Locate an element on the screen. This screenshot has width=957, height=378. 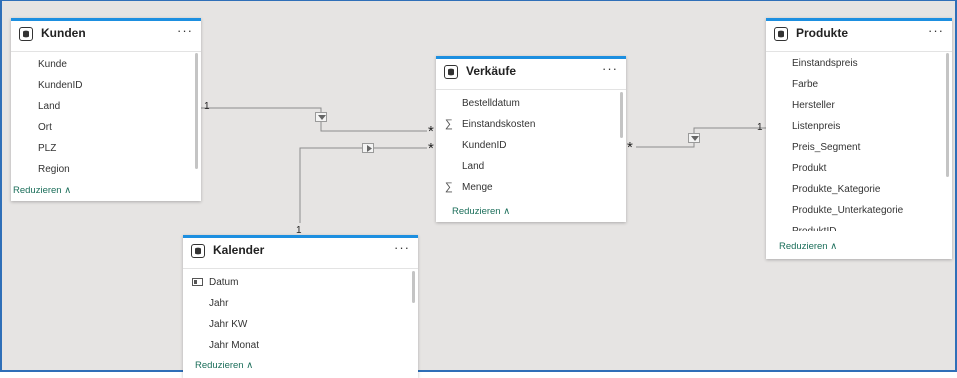
column-label: PLZ is located at coordinates (47, 148).